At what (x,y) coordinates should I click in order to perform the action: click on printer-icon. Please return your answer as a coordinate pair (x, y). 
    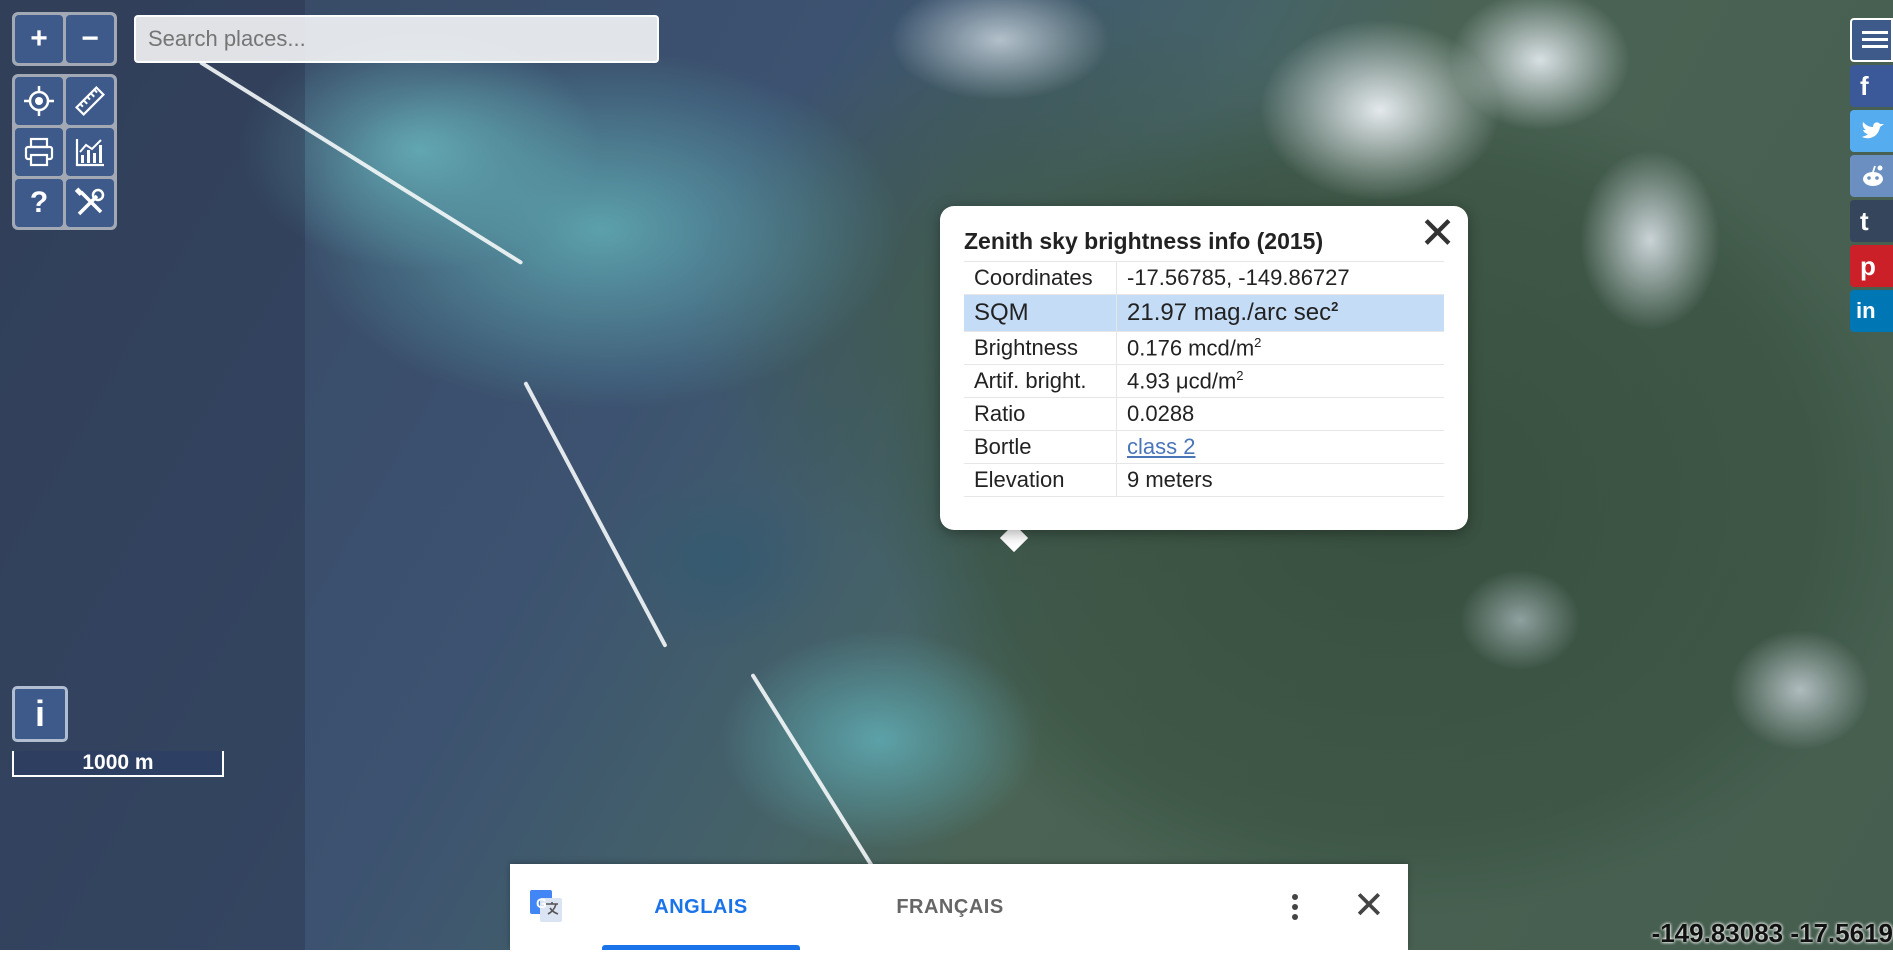
    Looking at the image, I should click on (39, 152).